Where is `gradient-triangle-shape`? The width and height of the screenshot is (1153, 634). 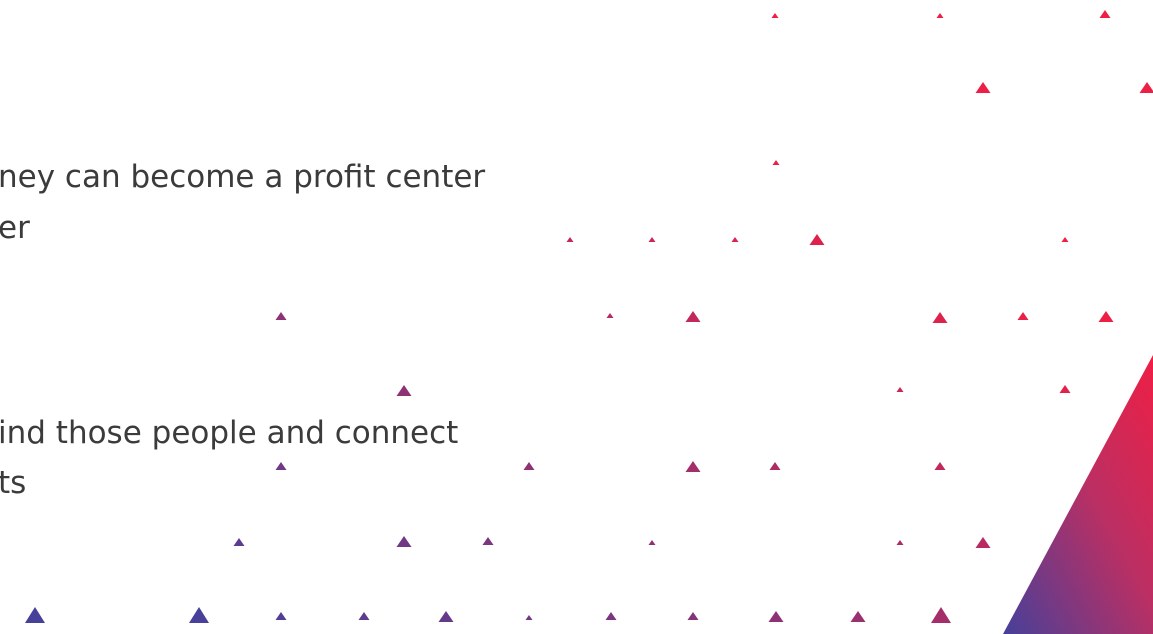 gradient-triangle-shape is located at coordinates (1078, 494).